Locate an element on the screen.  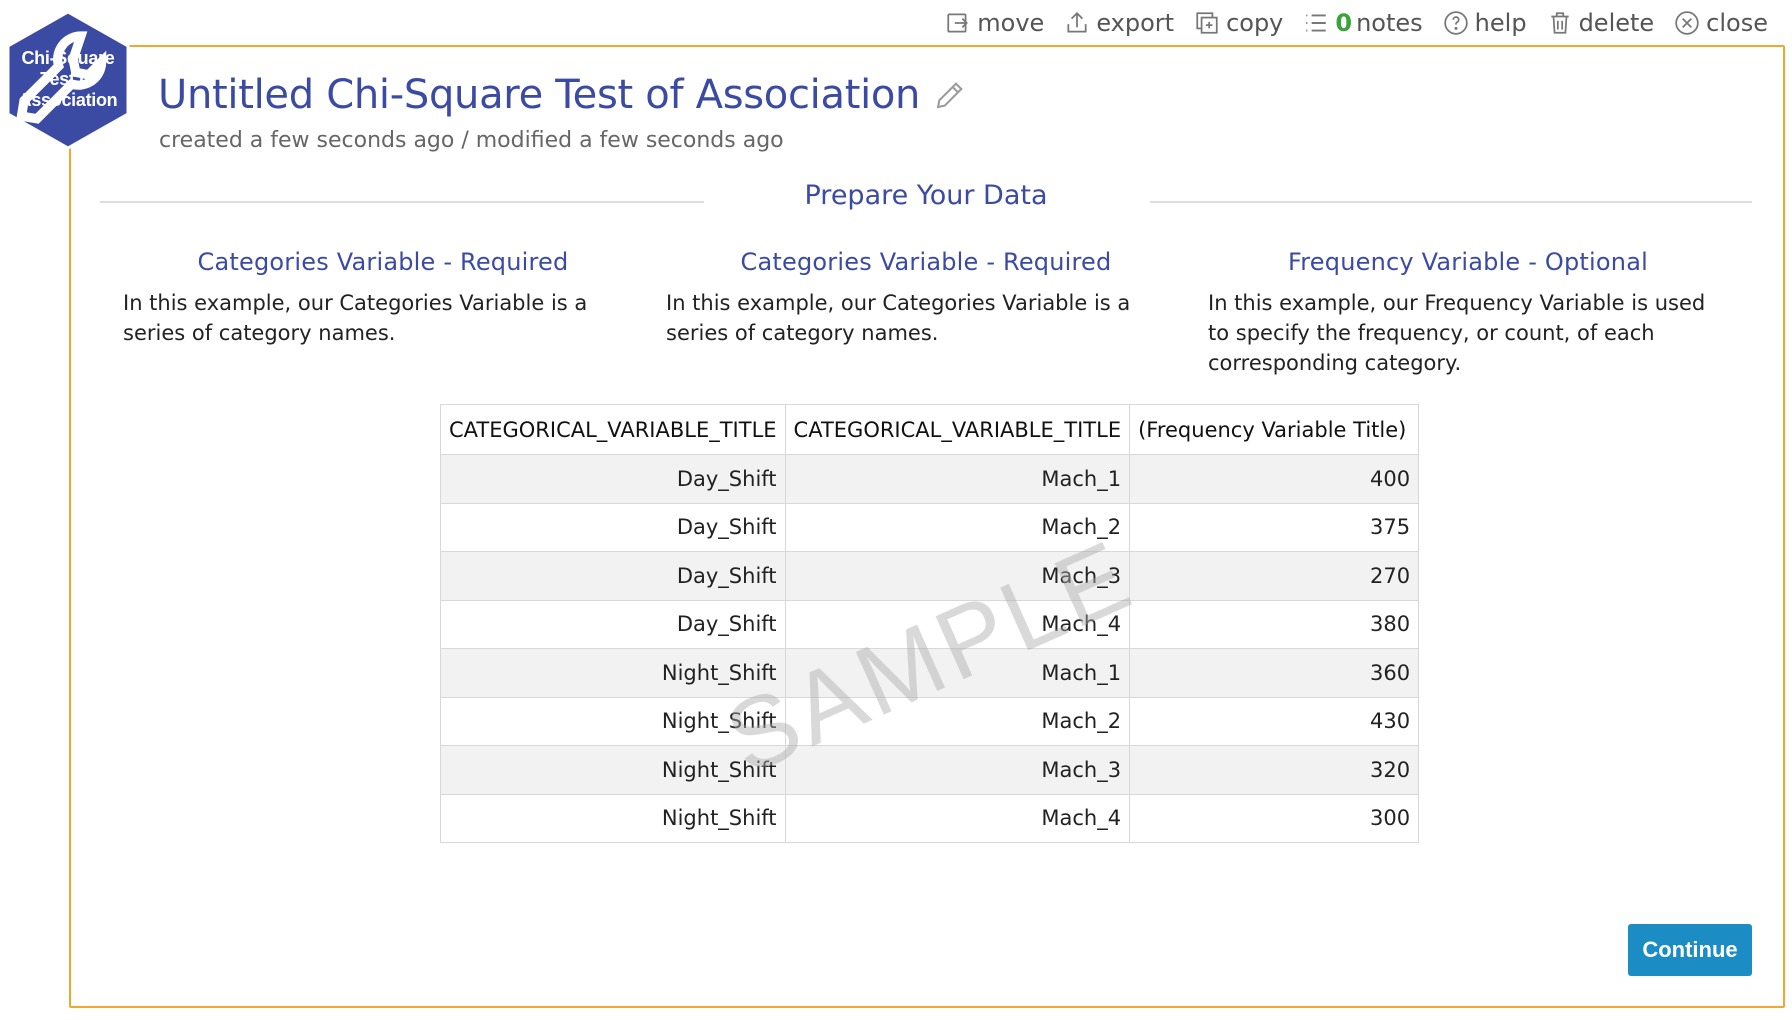
move-icon is located at coordinates (958, 23).